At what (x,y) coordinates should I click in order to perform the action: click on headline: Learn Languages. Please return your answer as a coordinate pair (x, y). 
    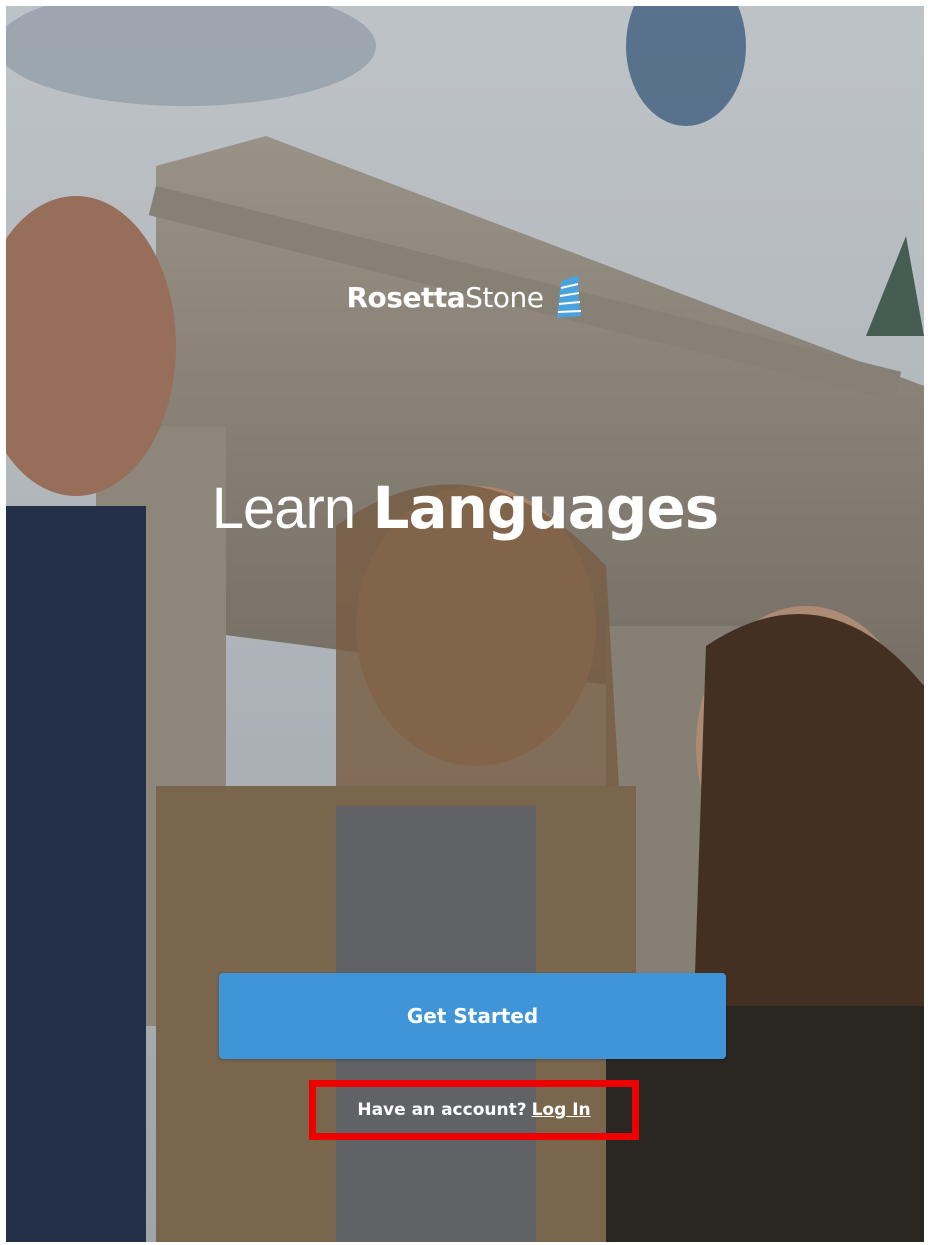
    Looking at the image, I should click on (465, 508).